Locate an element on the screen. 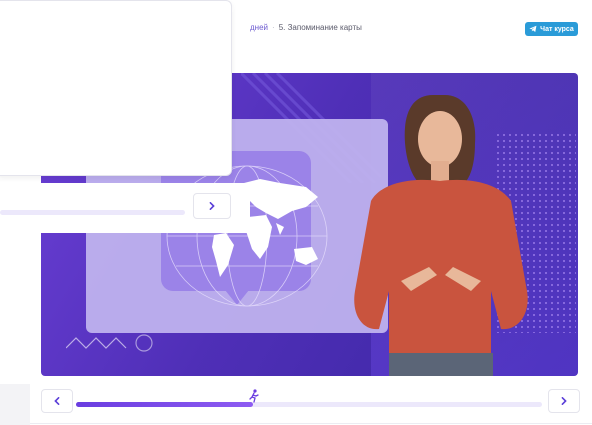  content-progress-track is located at coordinates (92, 212).